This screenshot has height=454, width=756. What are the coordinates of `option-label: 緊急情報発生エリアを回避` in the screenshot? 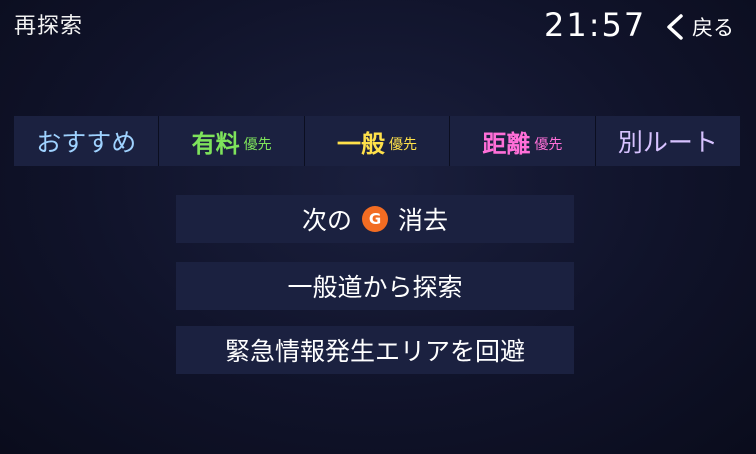 It's located at (374, 351).